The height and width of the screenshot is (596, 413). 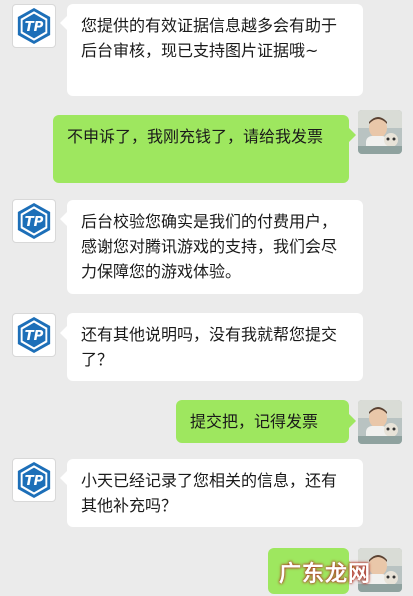 What do you see at coordinates (254, 421) in the screenshot?
I see `message-text: 提交把，记得发票` at bounding box center [254, 421].